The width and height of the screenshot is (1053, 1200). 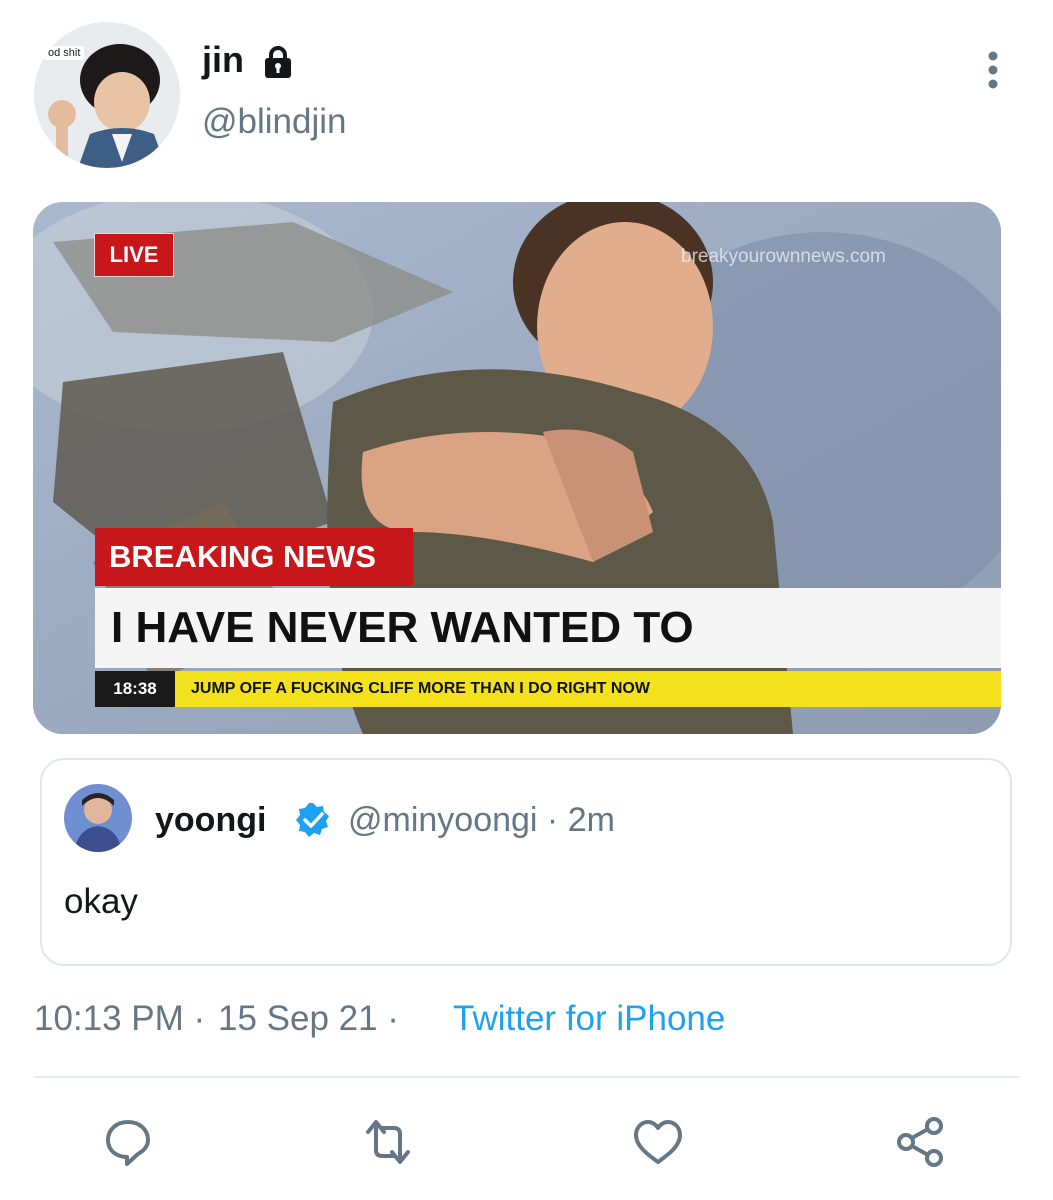 I want to click on like-icon, so click(x=658, y=1142).